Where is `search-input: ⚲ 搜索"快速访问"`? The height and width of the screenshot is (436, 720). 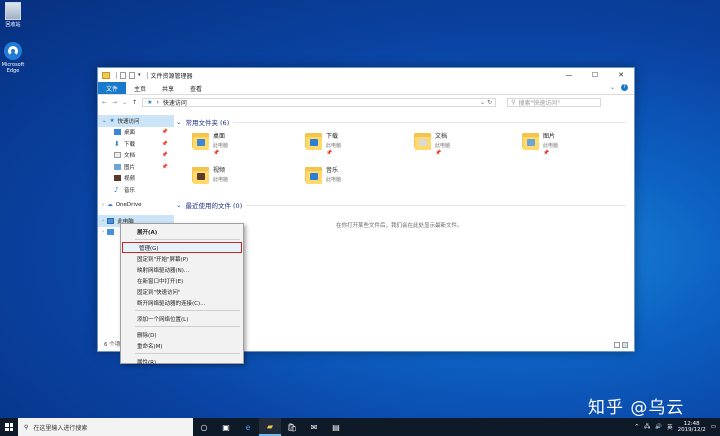 search-input: ⚲ 搜索"快速访问" is located at coordinates (554, 102).